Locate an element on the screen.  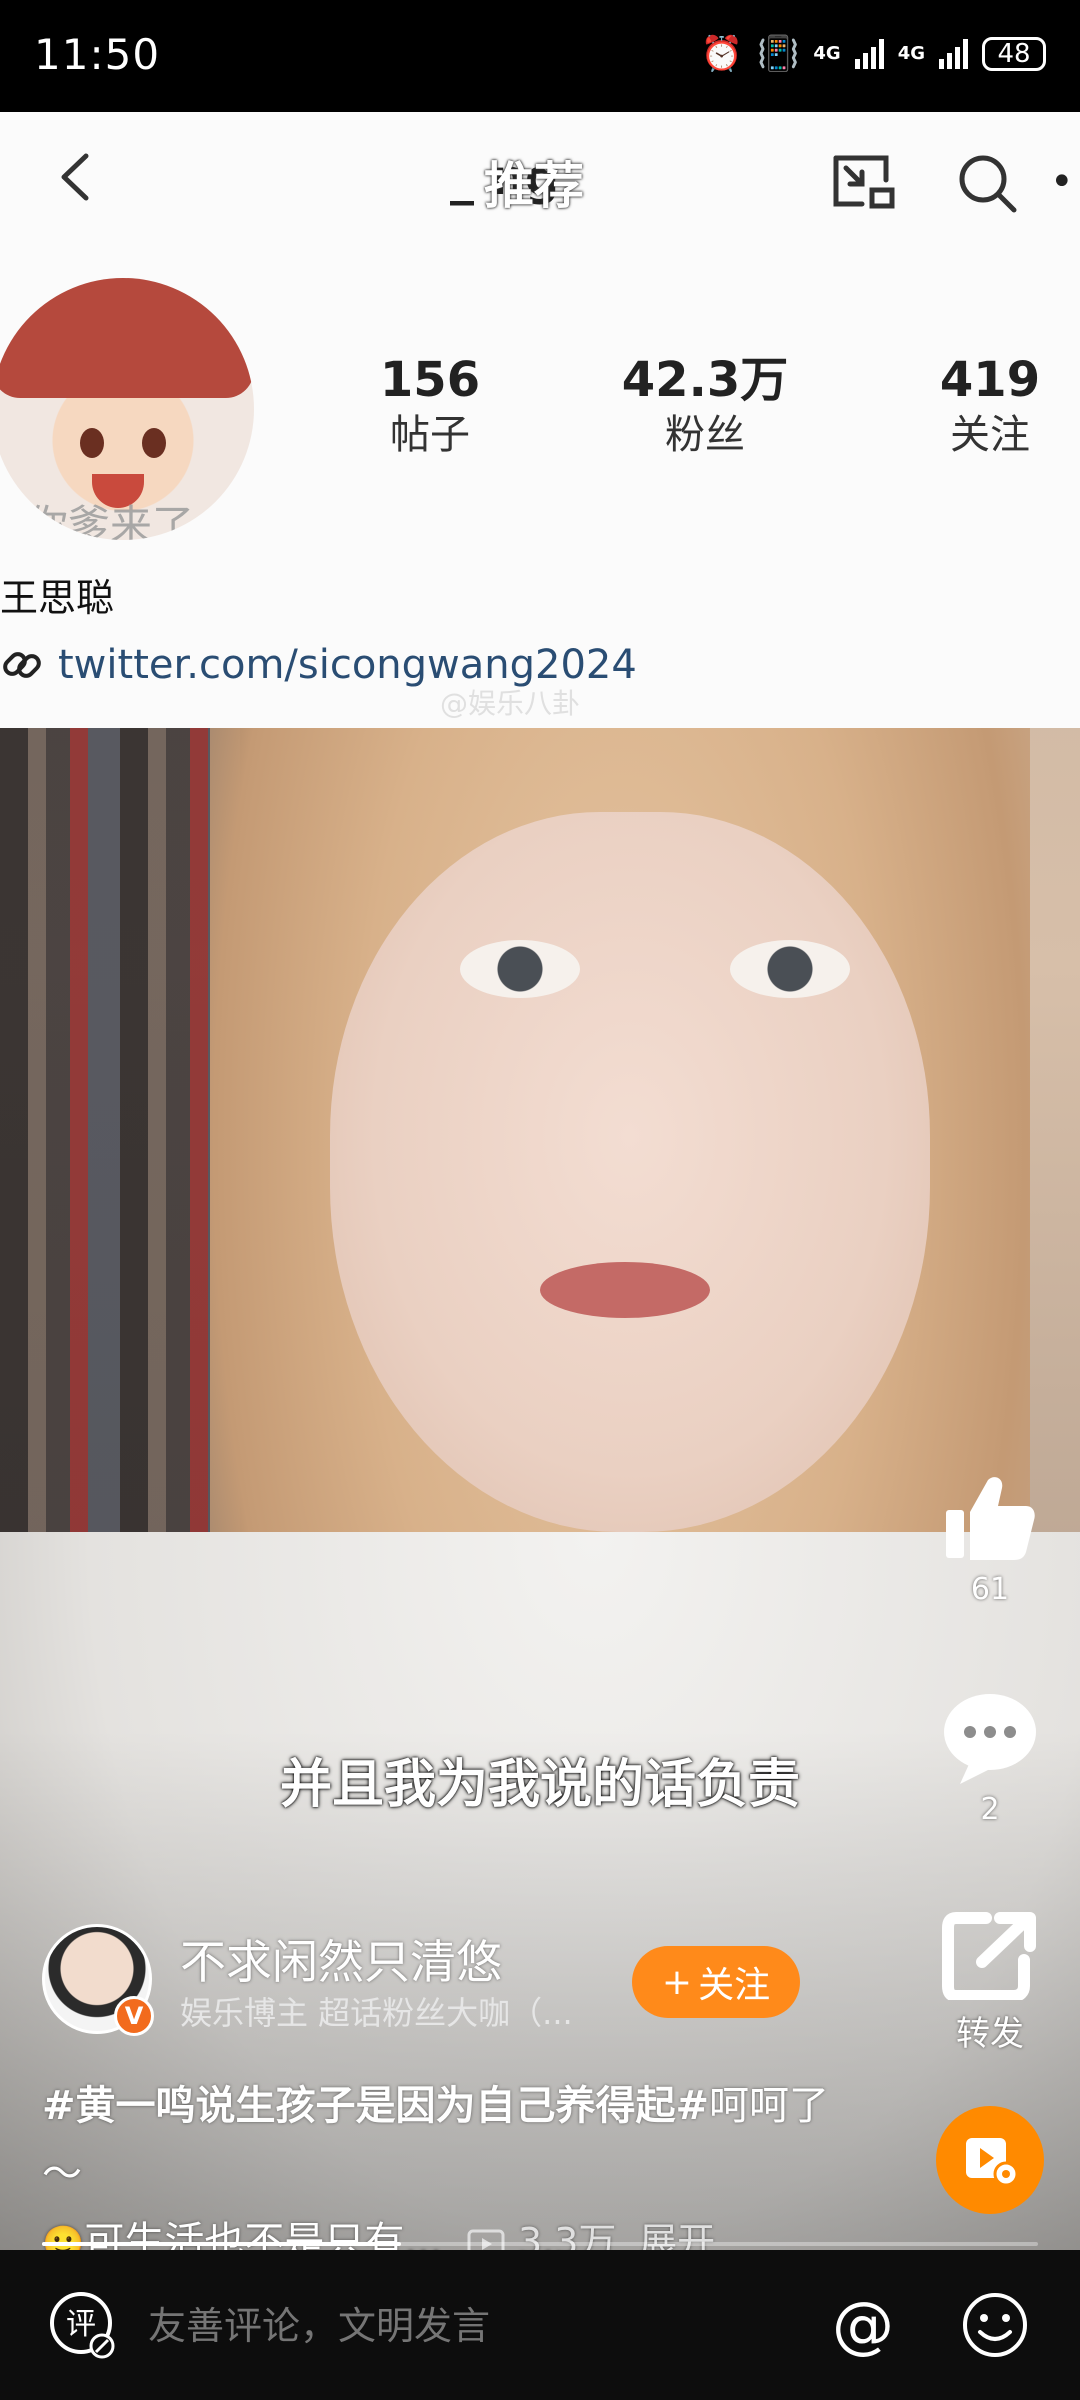
verified-badge: V is located at coordinates (134, 2016).